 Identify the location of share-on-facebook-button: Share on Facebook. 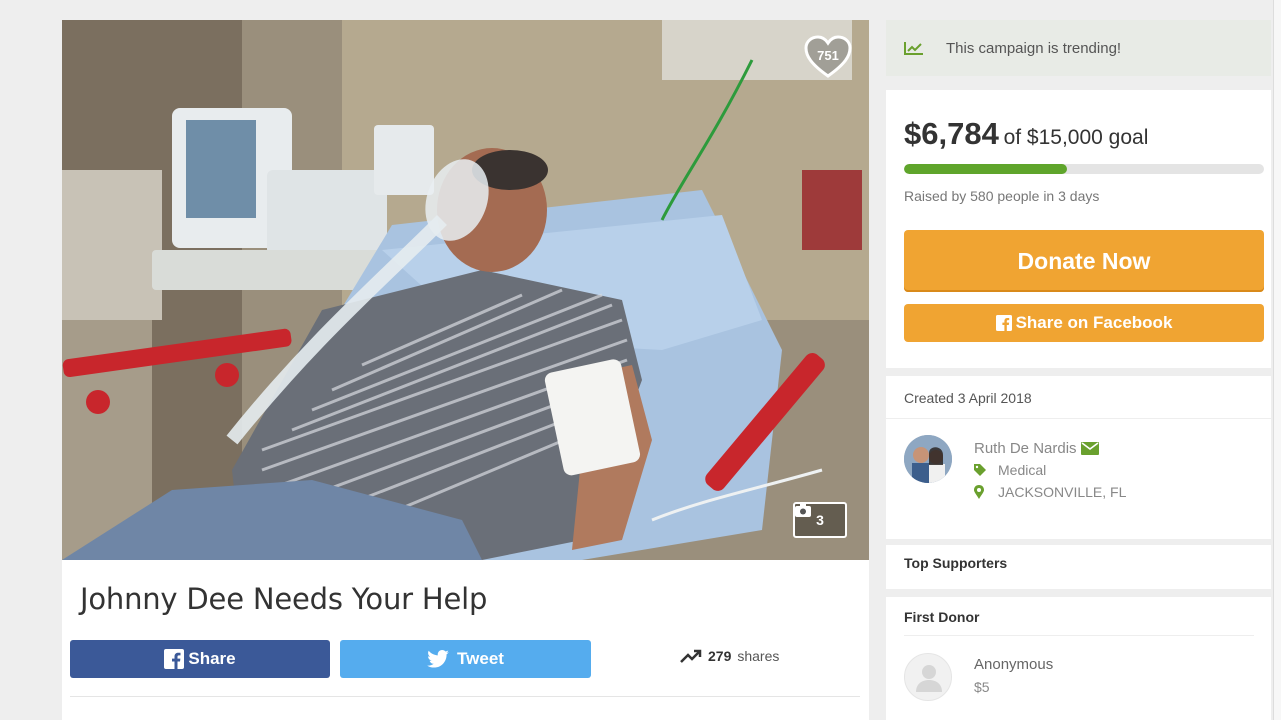
(1084, 323).